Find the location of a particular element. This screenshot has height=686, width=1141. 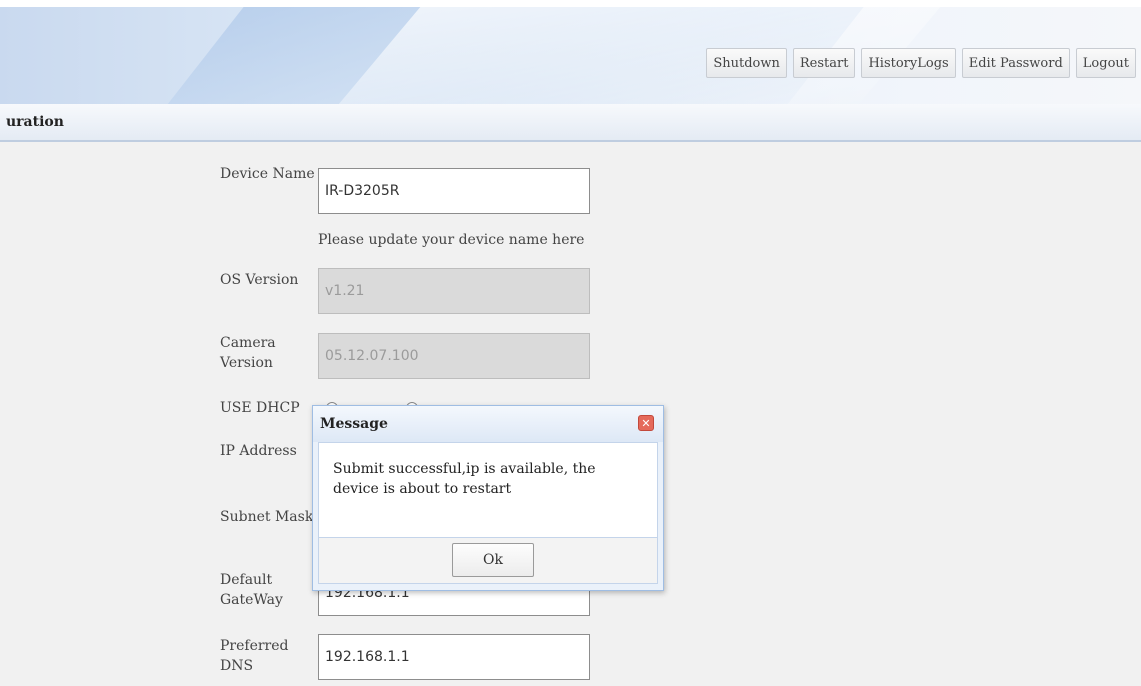

dialog-title: Message is located at coordinates (354, 424).